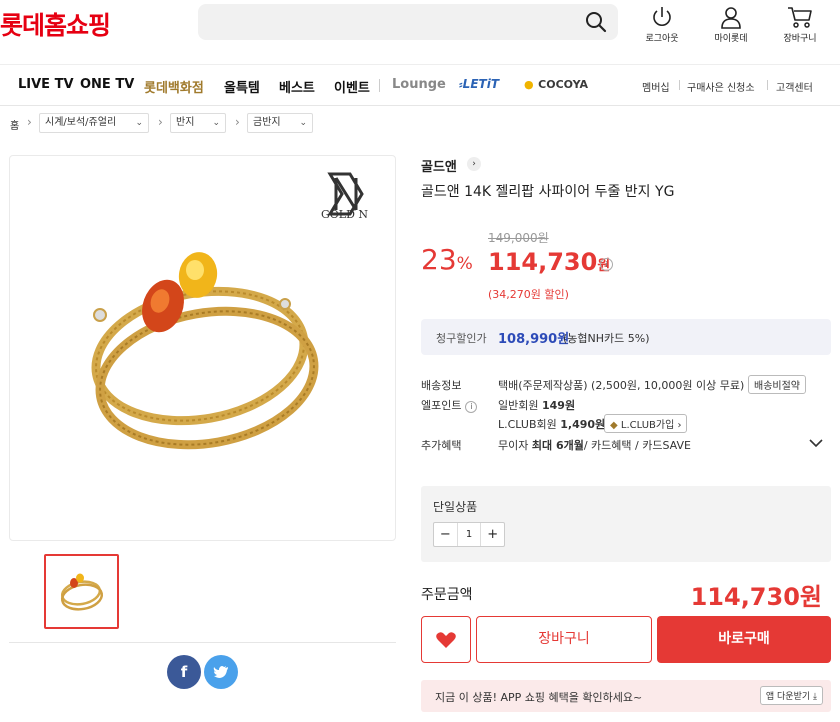  What do you see at coordinates (441, 445) in the screenshot?
I see `benefits-label: 추가혜택` at bounding box center [441, 445].